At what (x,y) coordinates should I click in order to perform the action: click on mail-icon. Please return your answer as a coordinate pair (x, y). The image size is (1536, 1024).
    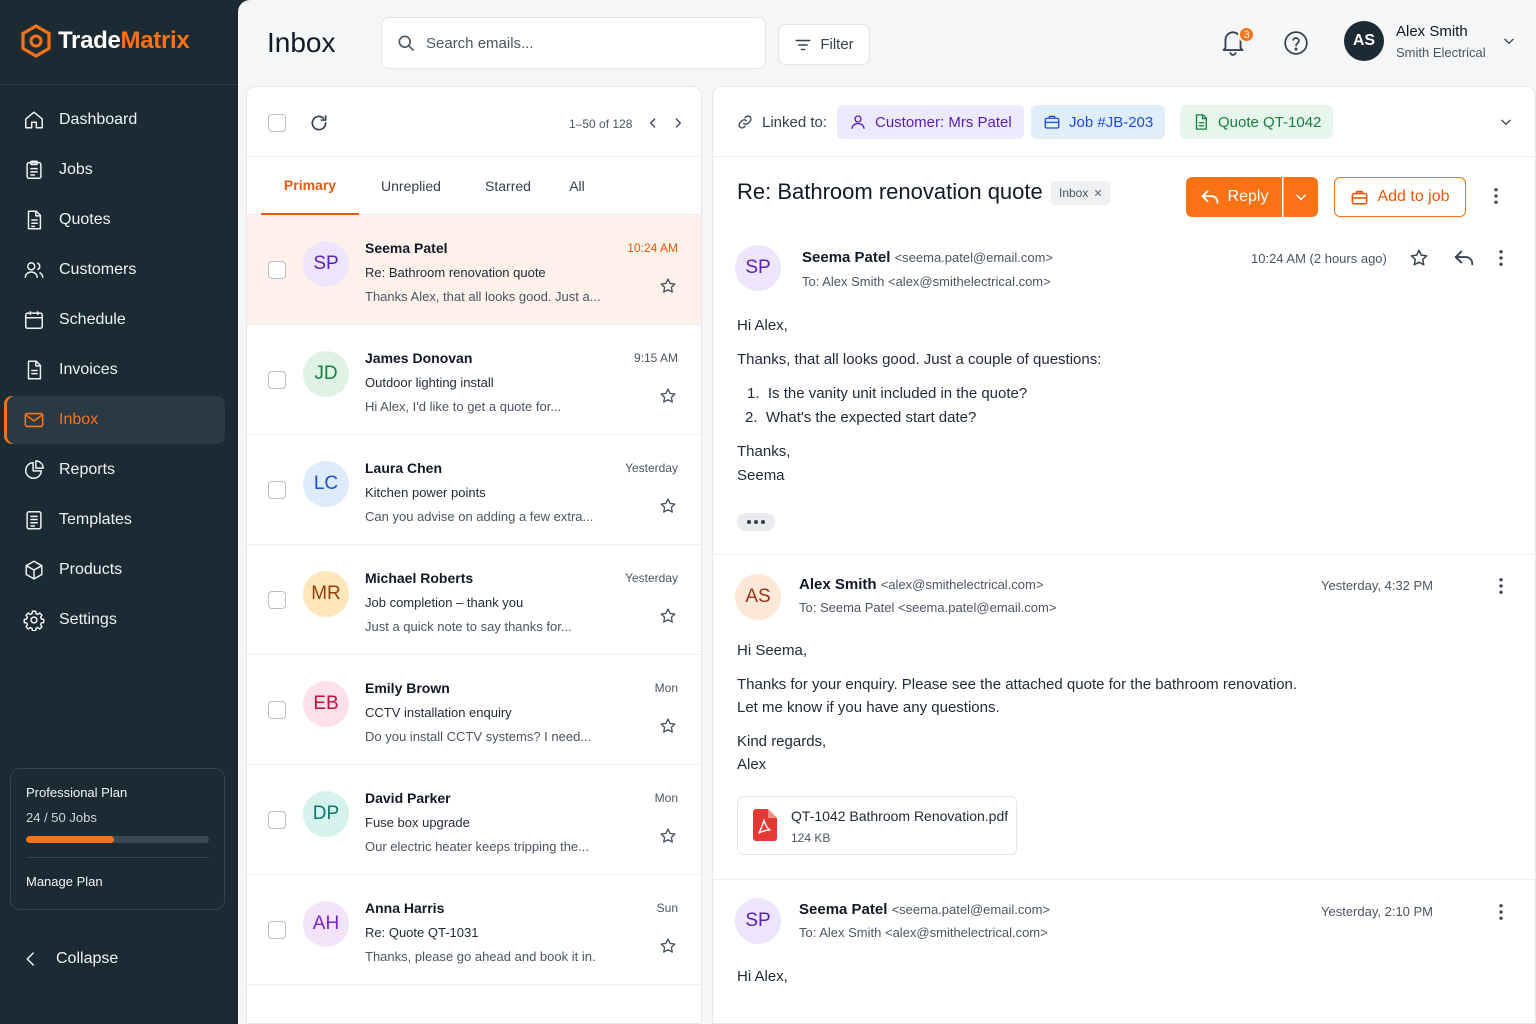
    Looking at the image, I should click on (34, 420).